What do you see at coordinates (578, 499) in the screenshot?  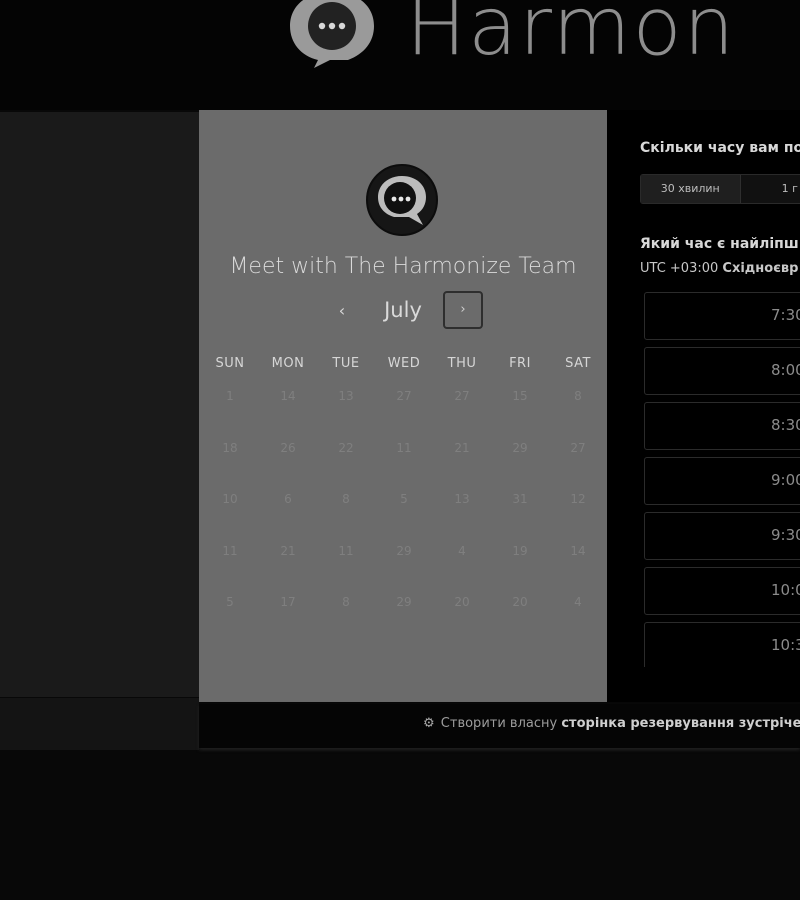 I see `calendar-day: 12` at bounding box center [578, 499].